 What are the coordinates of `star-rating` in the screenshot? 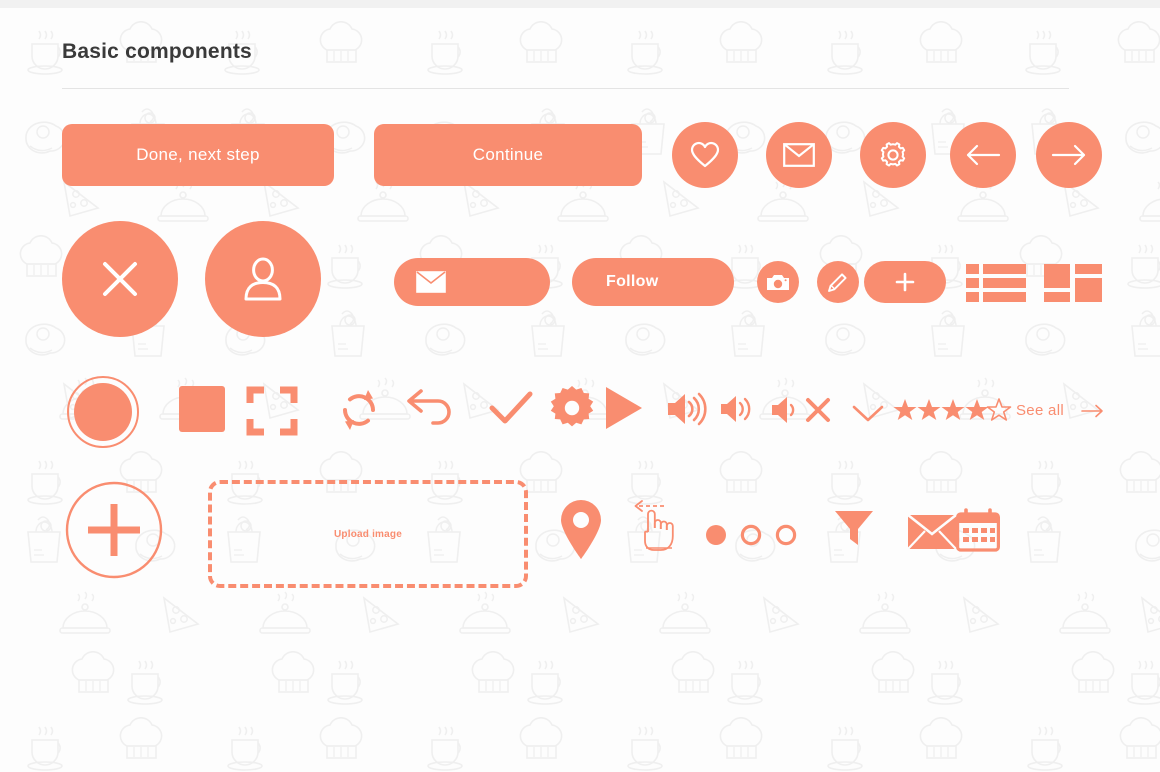 It's located at (952, 410).